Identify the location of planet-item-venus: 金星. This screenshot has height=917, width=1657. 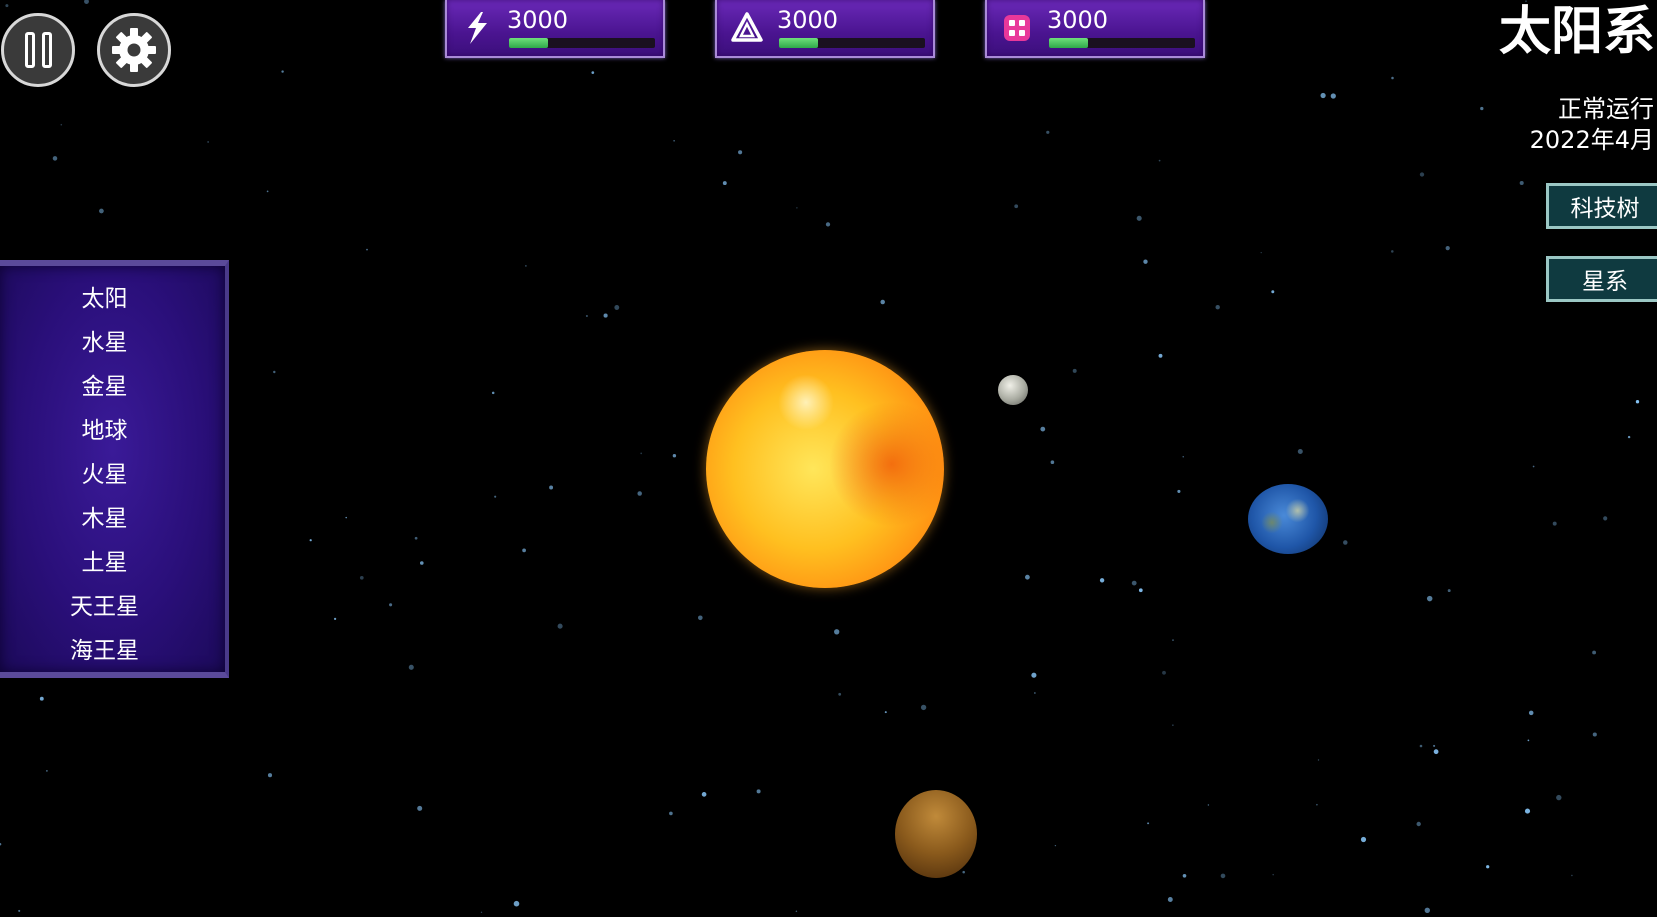
(112, 384).